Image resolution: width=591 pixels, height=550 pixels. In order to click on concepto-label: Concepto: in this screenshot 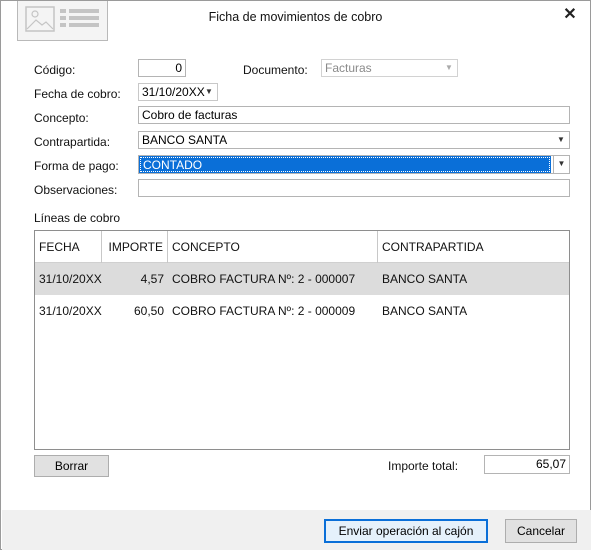, I will do `click(61, 118)`.